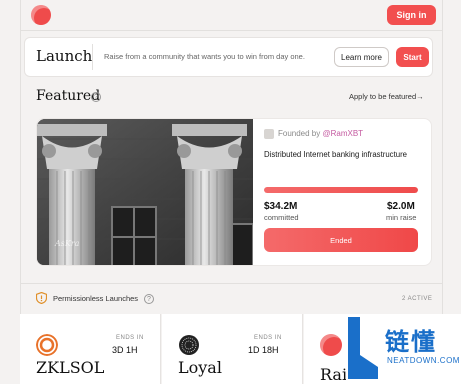  Describe the element at coordinates (281, 206) in the screenshot. I see `committed-value: $34.2M` at that location.